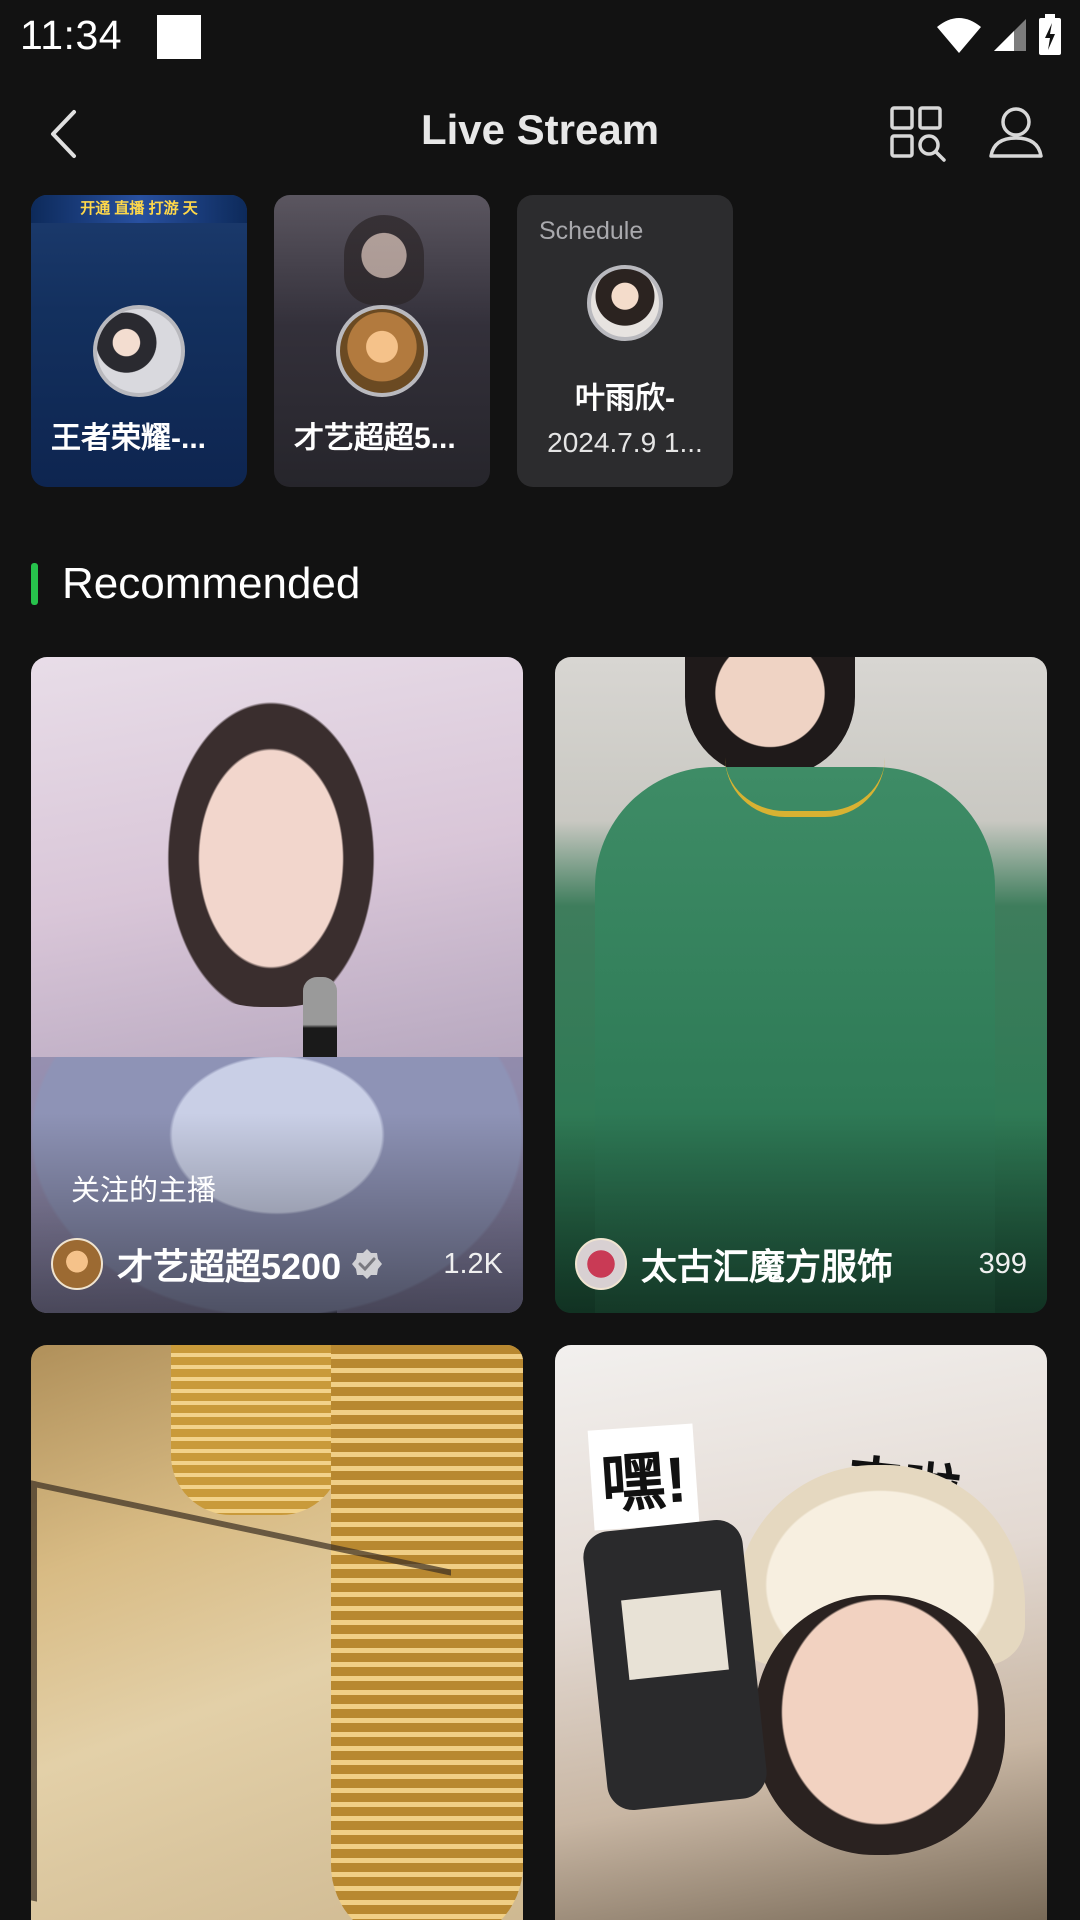  What do you see at coordinates (256, 1430) in the screenshot?
I see `coin-stack` at bounding box center [256, 1430].